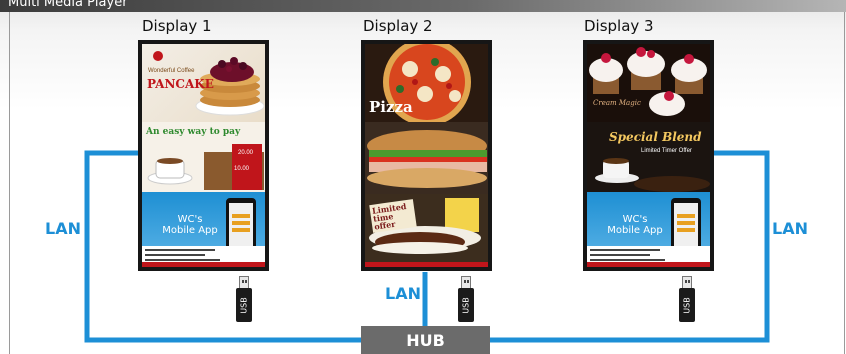 Image resolution: width=846 pixels, height=354 pixels. I want to click on cupcake-image, so click(648, 81).